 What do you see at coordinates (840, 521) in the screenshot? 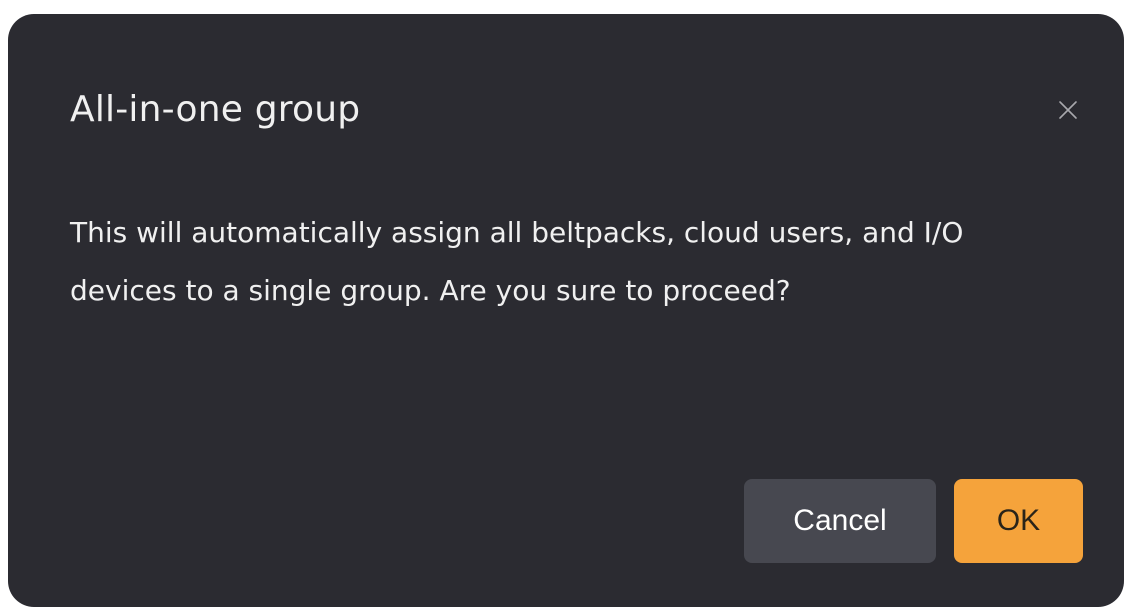
I see `cancel-button: Cancel` at bounding box center [840, 521].